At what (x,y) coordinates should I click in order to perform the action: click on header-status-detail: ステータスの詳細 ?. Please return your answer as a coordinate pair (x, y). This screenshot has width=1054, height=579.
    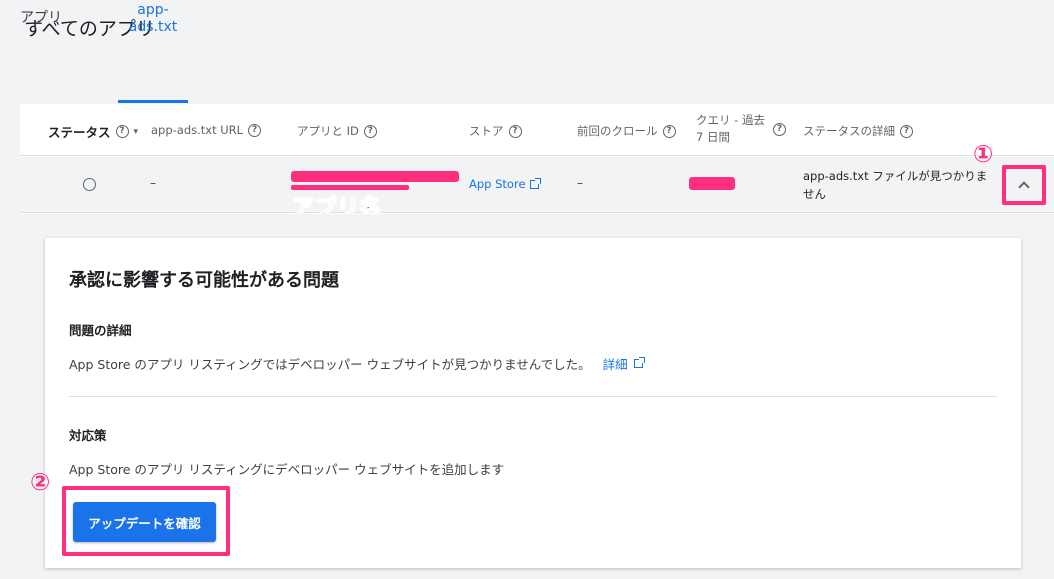
    Looking at the image, I should click on (858, 131).